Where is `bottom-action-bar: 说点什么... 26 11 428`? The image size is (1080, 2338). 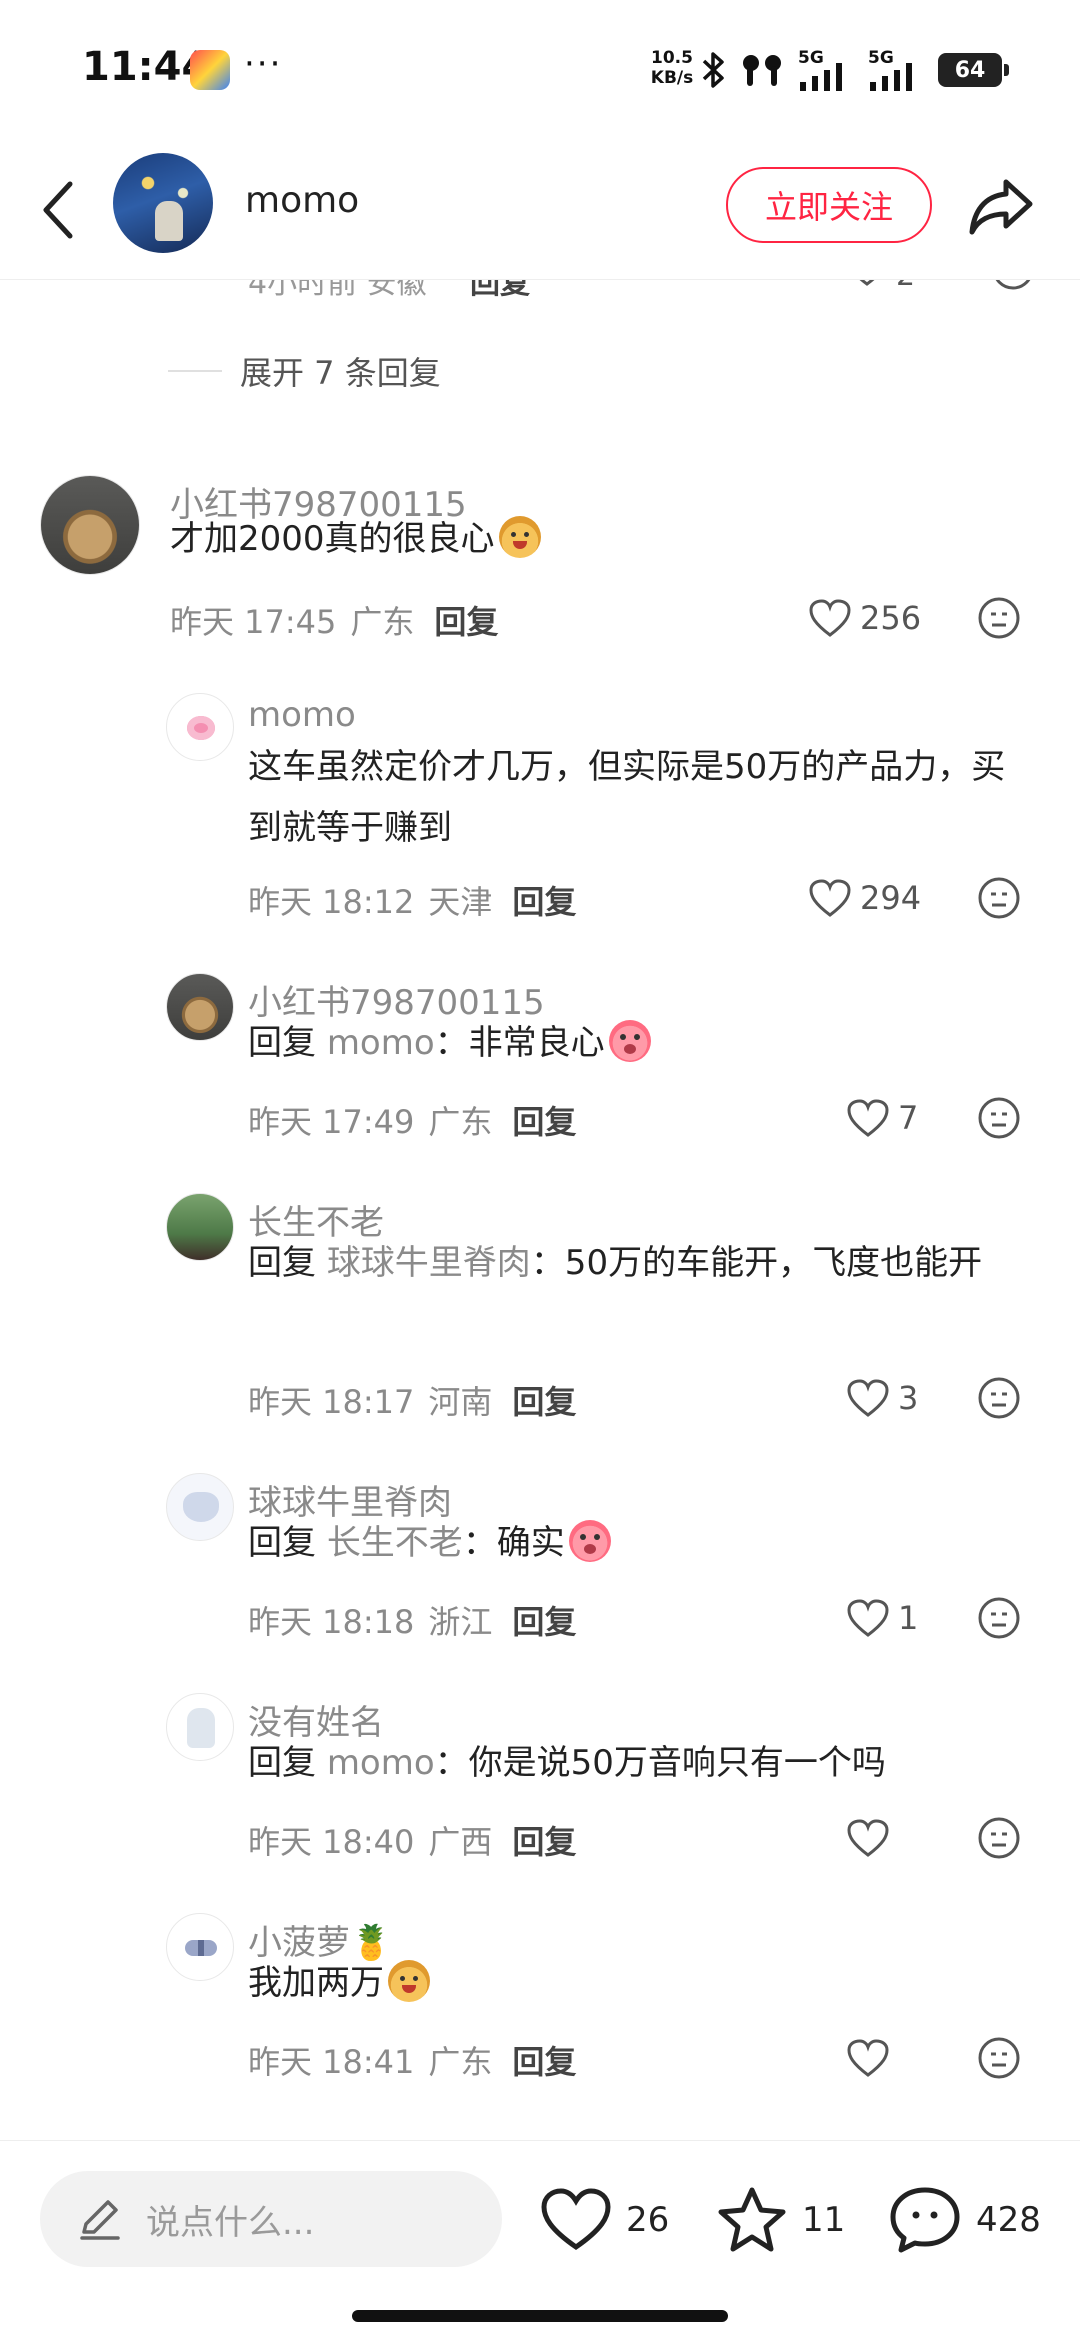 bottom-action-bar: 说点什么... 26 11 428 is located at coordinates (540, 2215).